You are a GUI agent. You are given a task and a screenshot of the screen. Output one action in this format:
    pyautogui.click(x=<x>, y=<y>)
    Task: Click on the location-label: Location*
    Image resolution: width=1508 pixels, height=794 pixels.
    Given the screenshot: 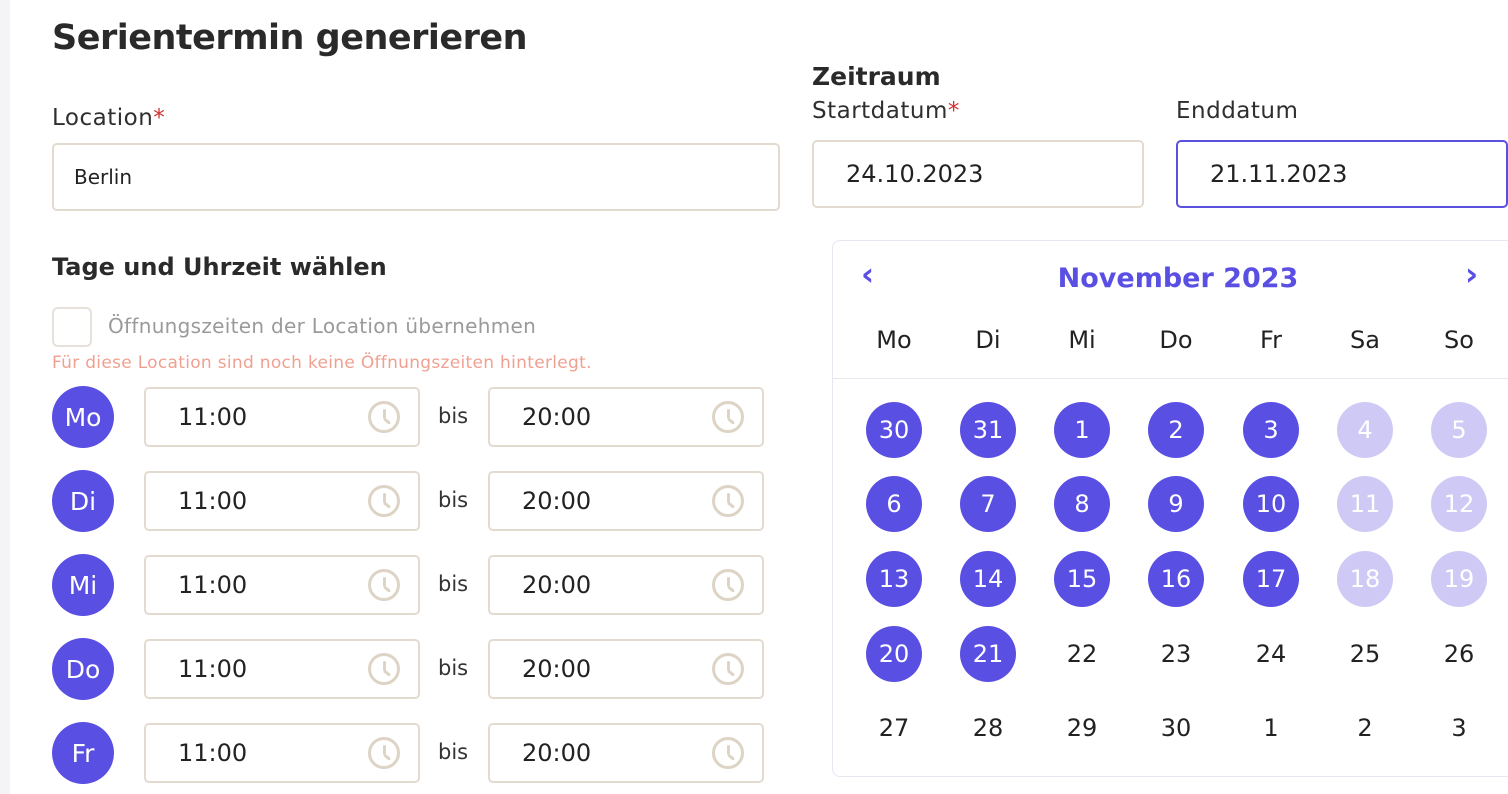 What is the action you would take?
    pyautogui.click(x=108, y=118)
    